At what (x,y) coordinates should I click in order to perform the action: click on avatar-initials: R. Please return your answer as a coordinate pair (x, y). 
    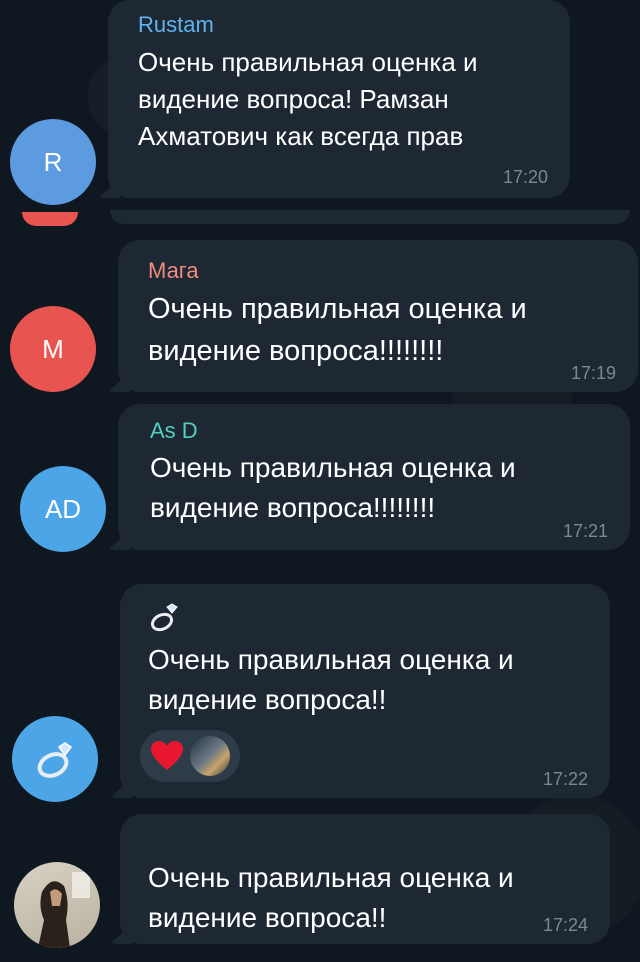
    Looking at the image, I should click on (53, 161).